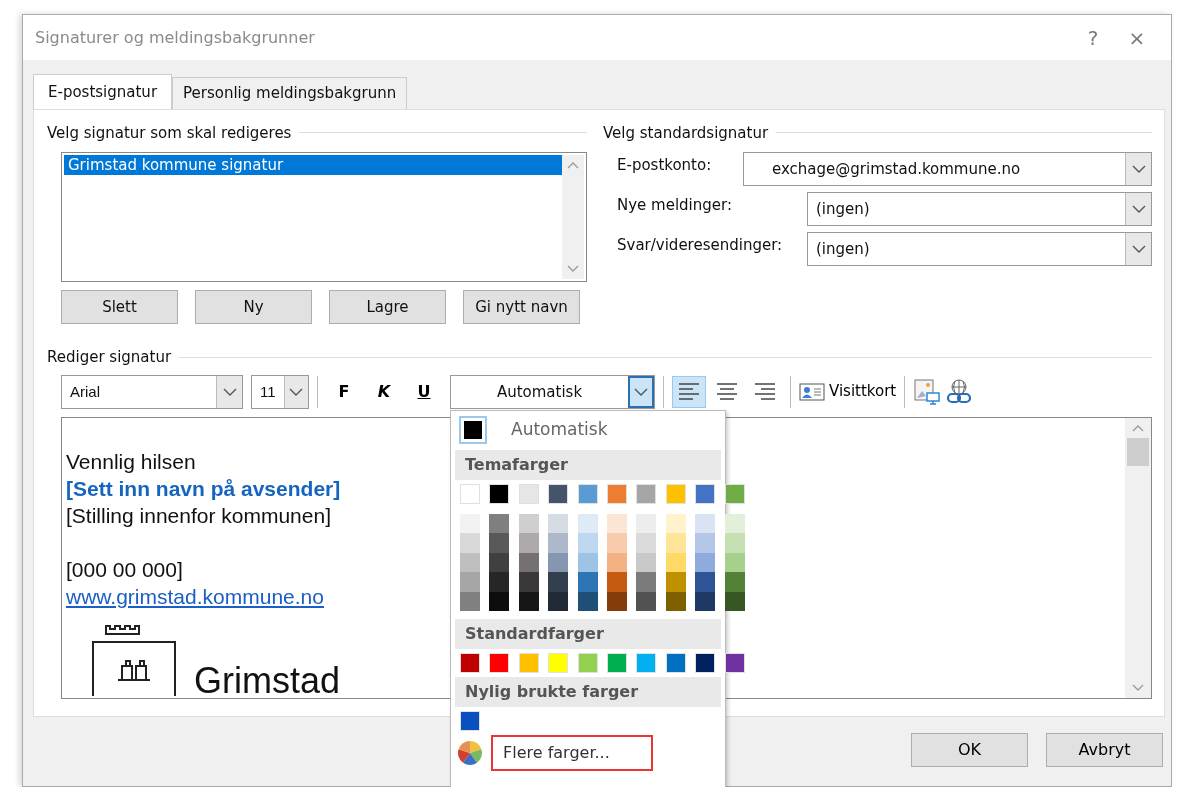 The width and height of the screenshot is (1180, 787). Describe the element at coordinates (152, 391) in the screenshot. I see `font-dropdown: Arial` at that location.